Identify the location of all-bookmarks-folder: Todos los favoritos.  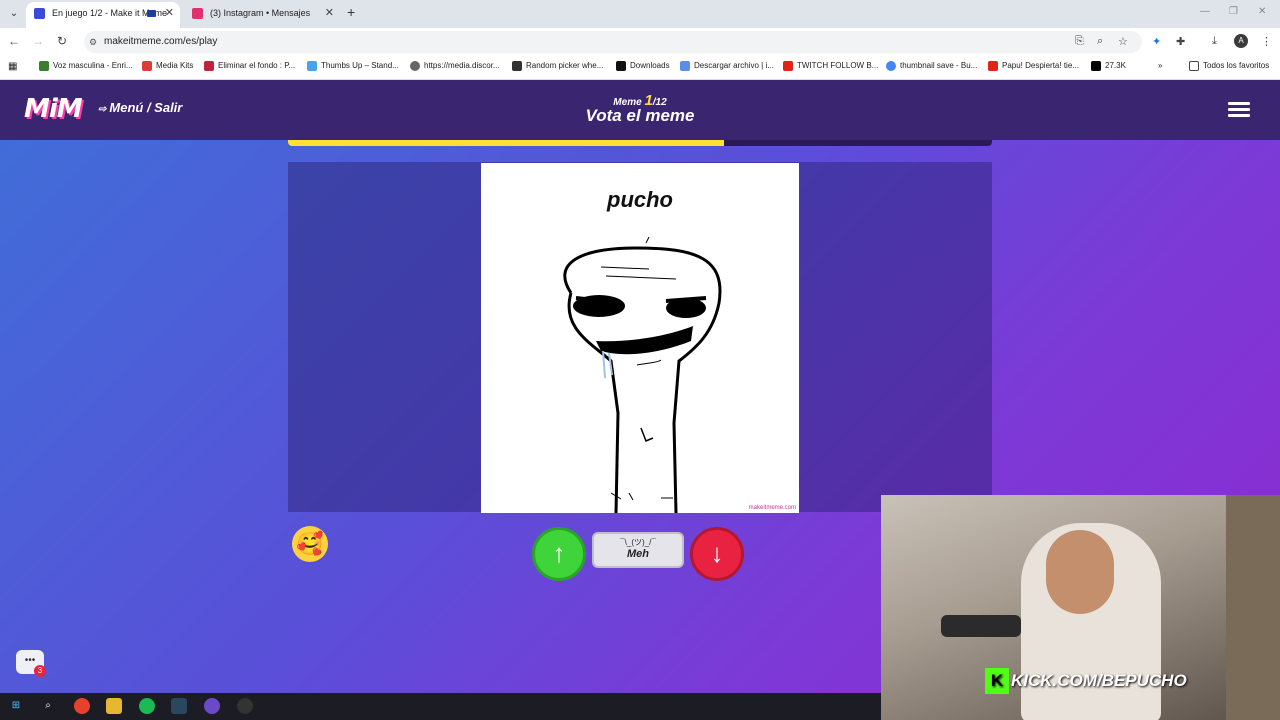
(1229, 66).